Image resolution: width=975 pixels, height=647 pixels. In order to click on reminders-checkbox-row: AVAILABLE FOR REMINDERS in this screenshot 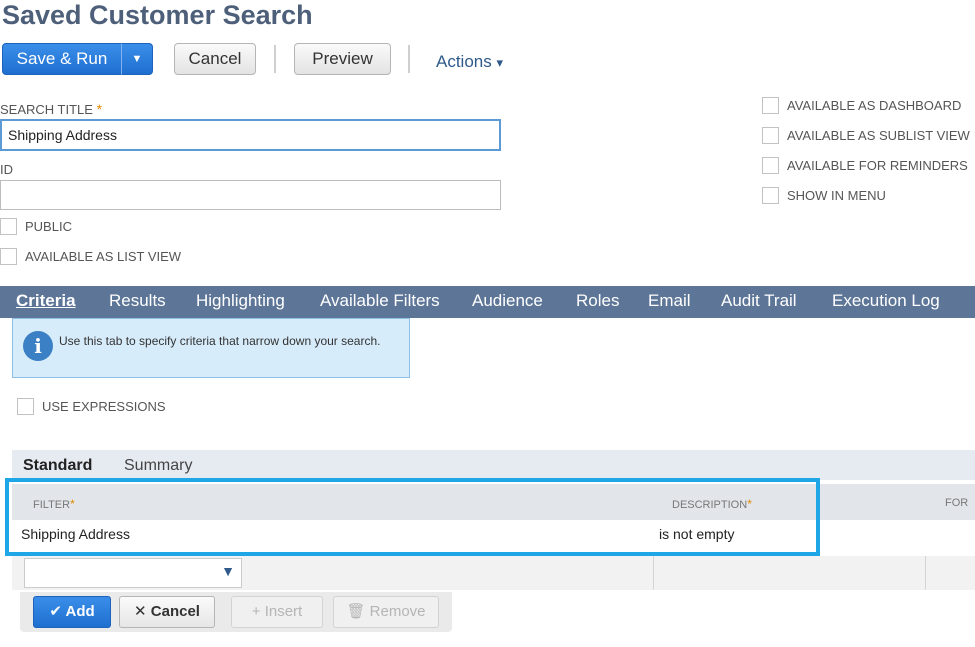, I will do `click(865, 165)`.